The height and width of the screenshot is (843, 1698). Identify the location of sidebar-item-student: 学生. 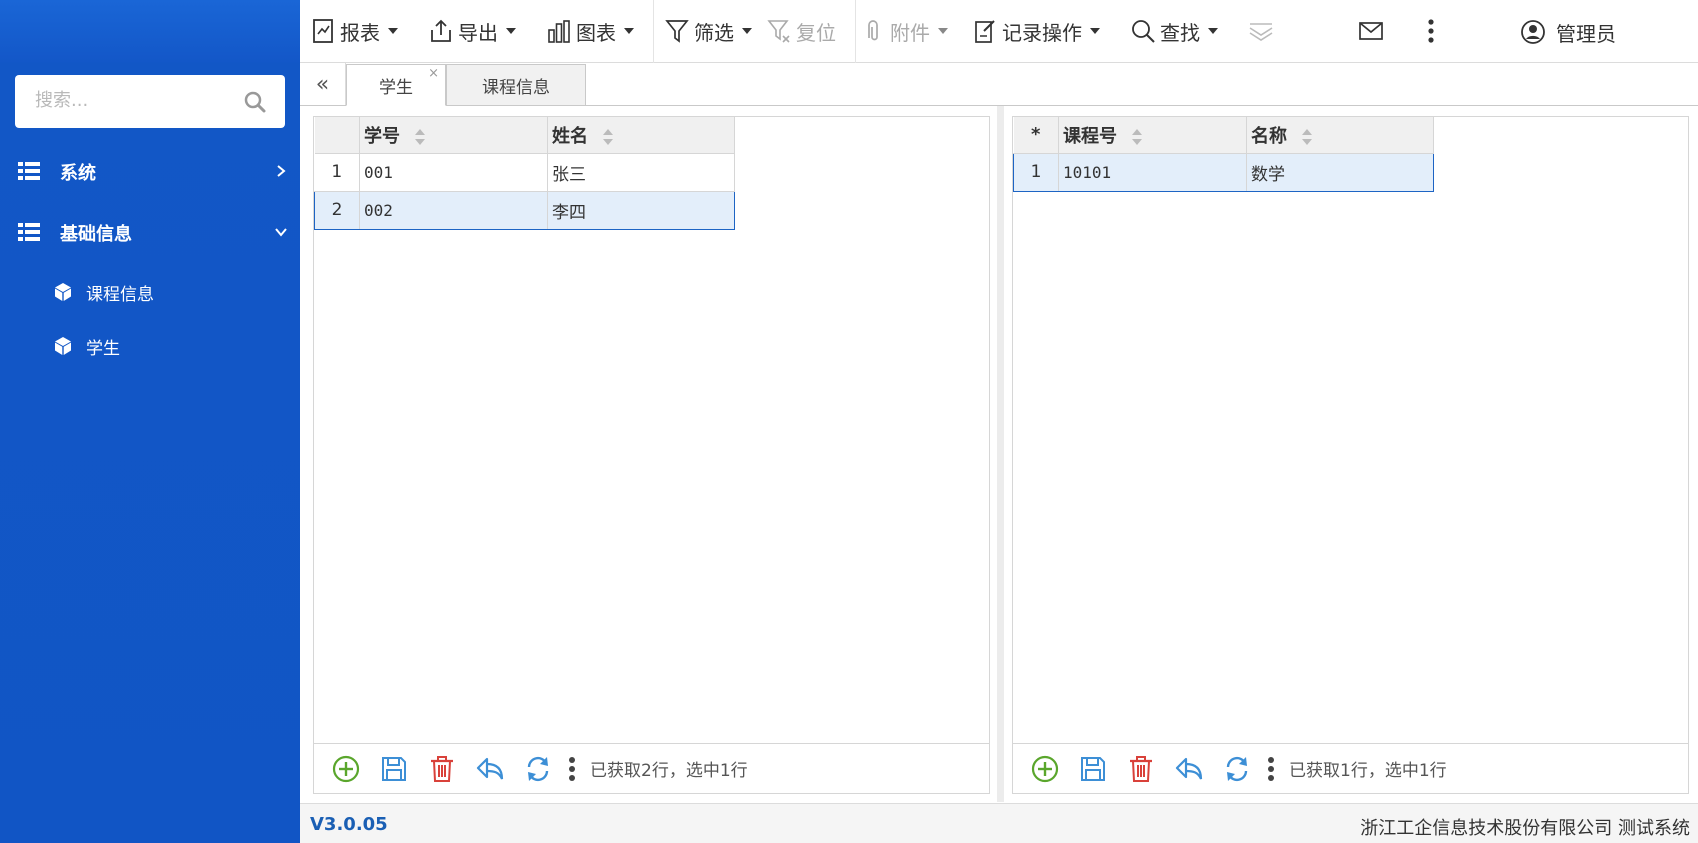
(150, 346).